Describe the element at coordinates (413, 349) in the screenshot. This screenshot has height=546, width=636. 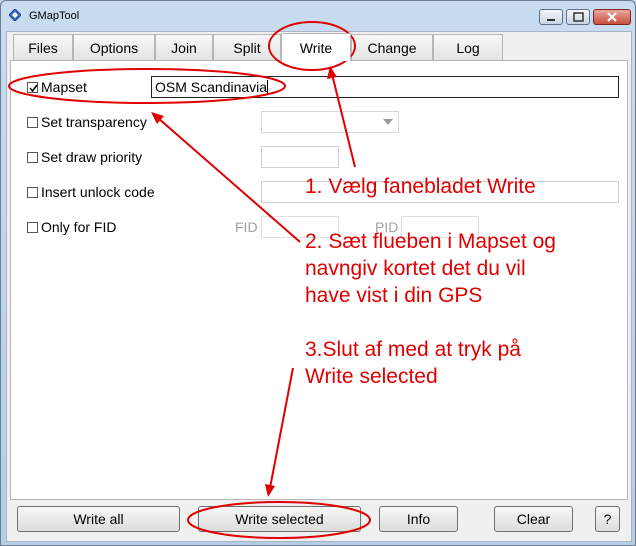
I see `annotation-step3-line1: 3.Slut af med at tryk på` at that location.